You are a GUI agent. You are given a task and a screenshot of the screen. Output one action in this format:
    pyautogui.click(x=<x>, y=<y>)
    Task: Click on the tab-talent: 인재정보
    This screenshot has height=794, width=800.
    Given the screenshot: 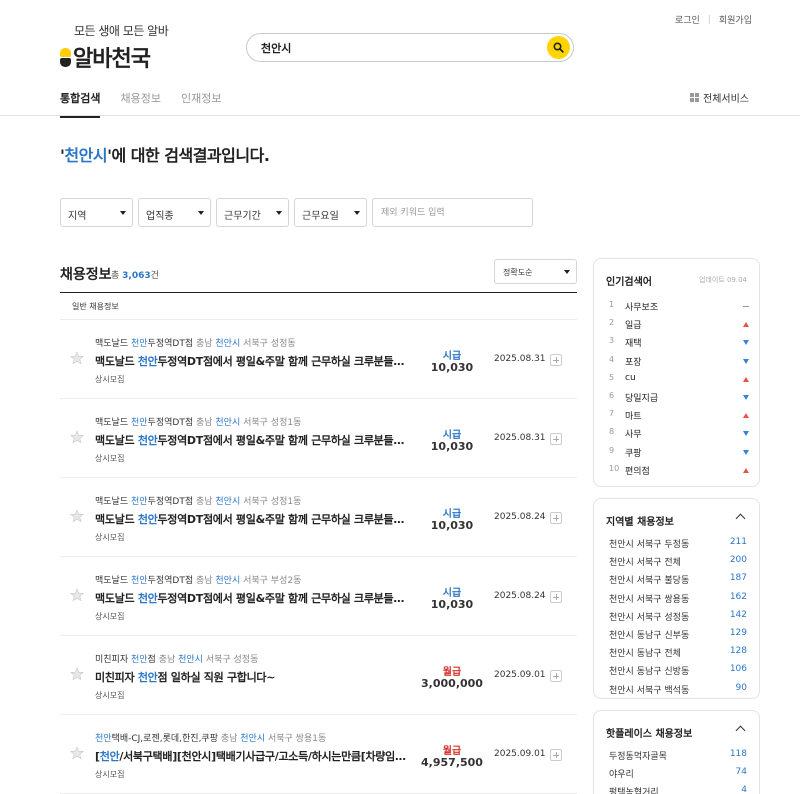 What is the action you would take?
    pyautogui.click(x=201, y=104)
    